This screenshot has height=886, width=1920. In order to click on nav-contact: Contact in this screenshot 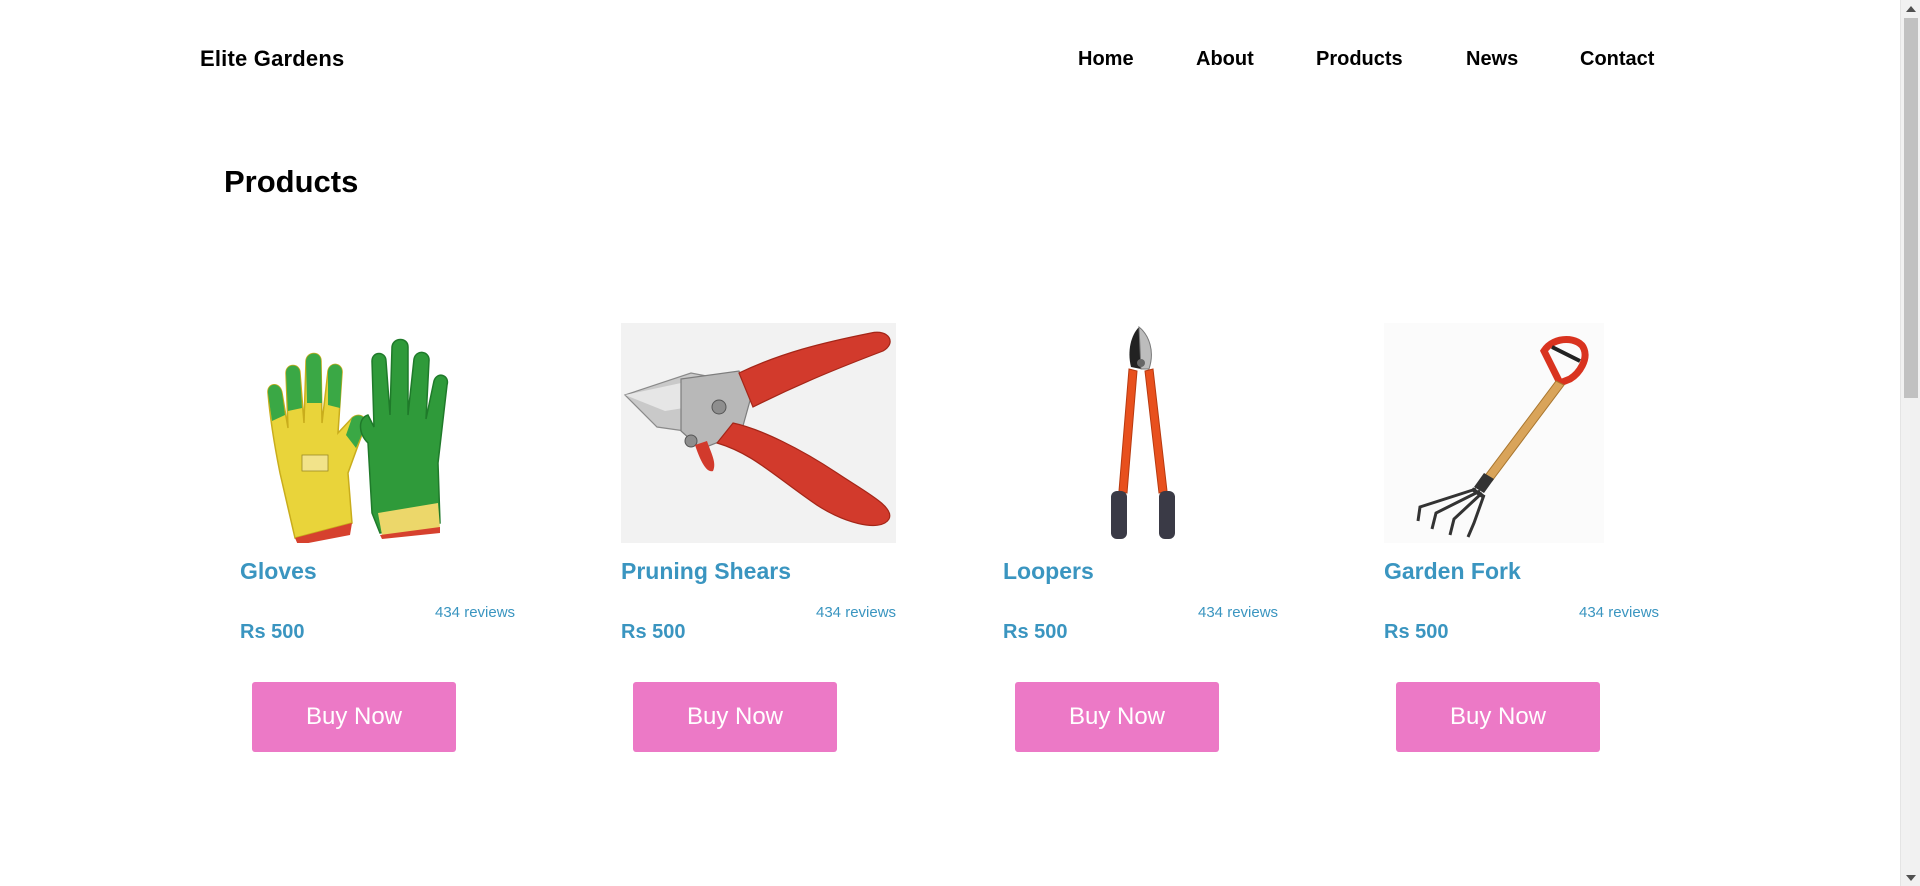, I will do `click(1617, 59)`.